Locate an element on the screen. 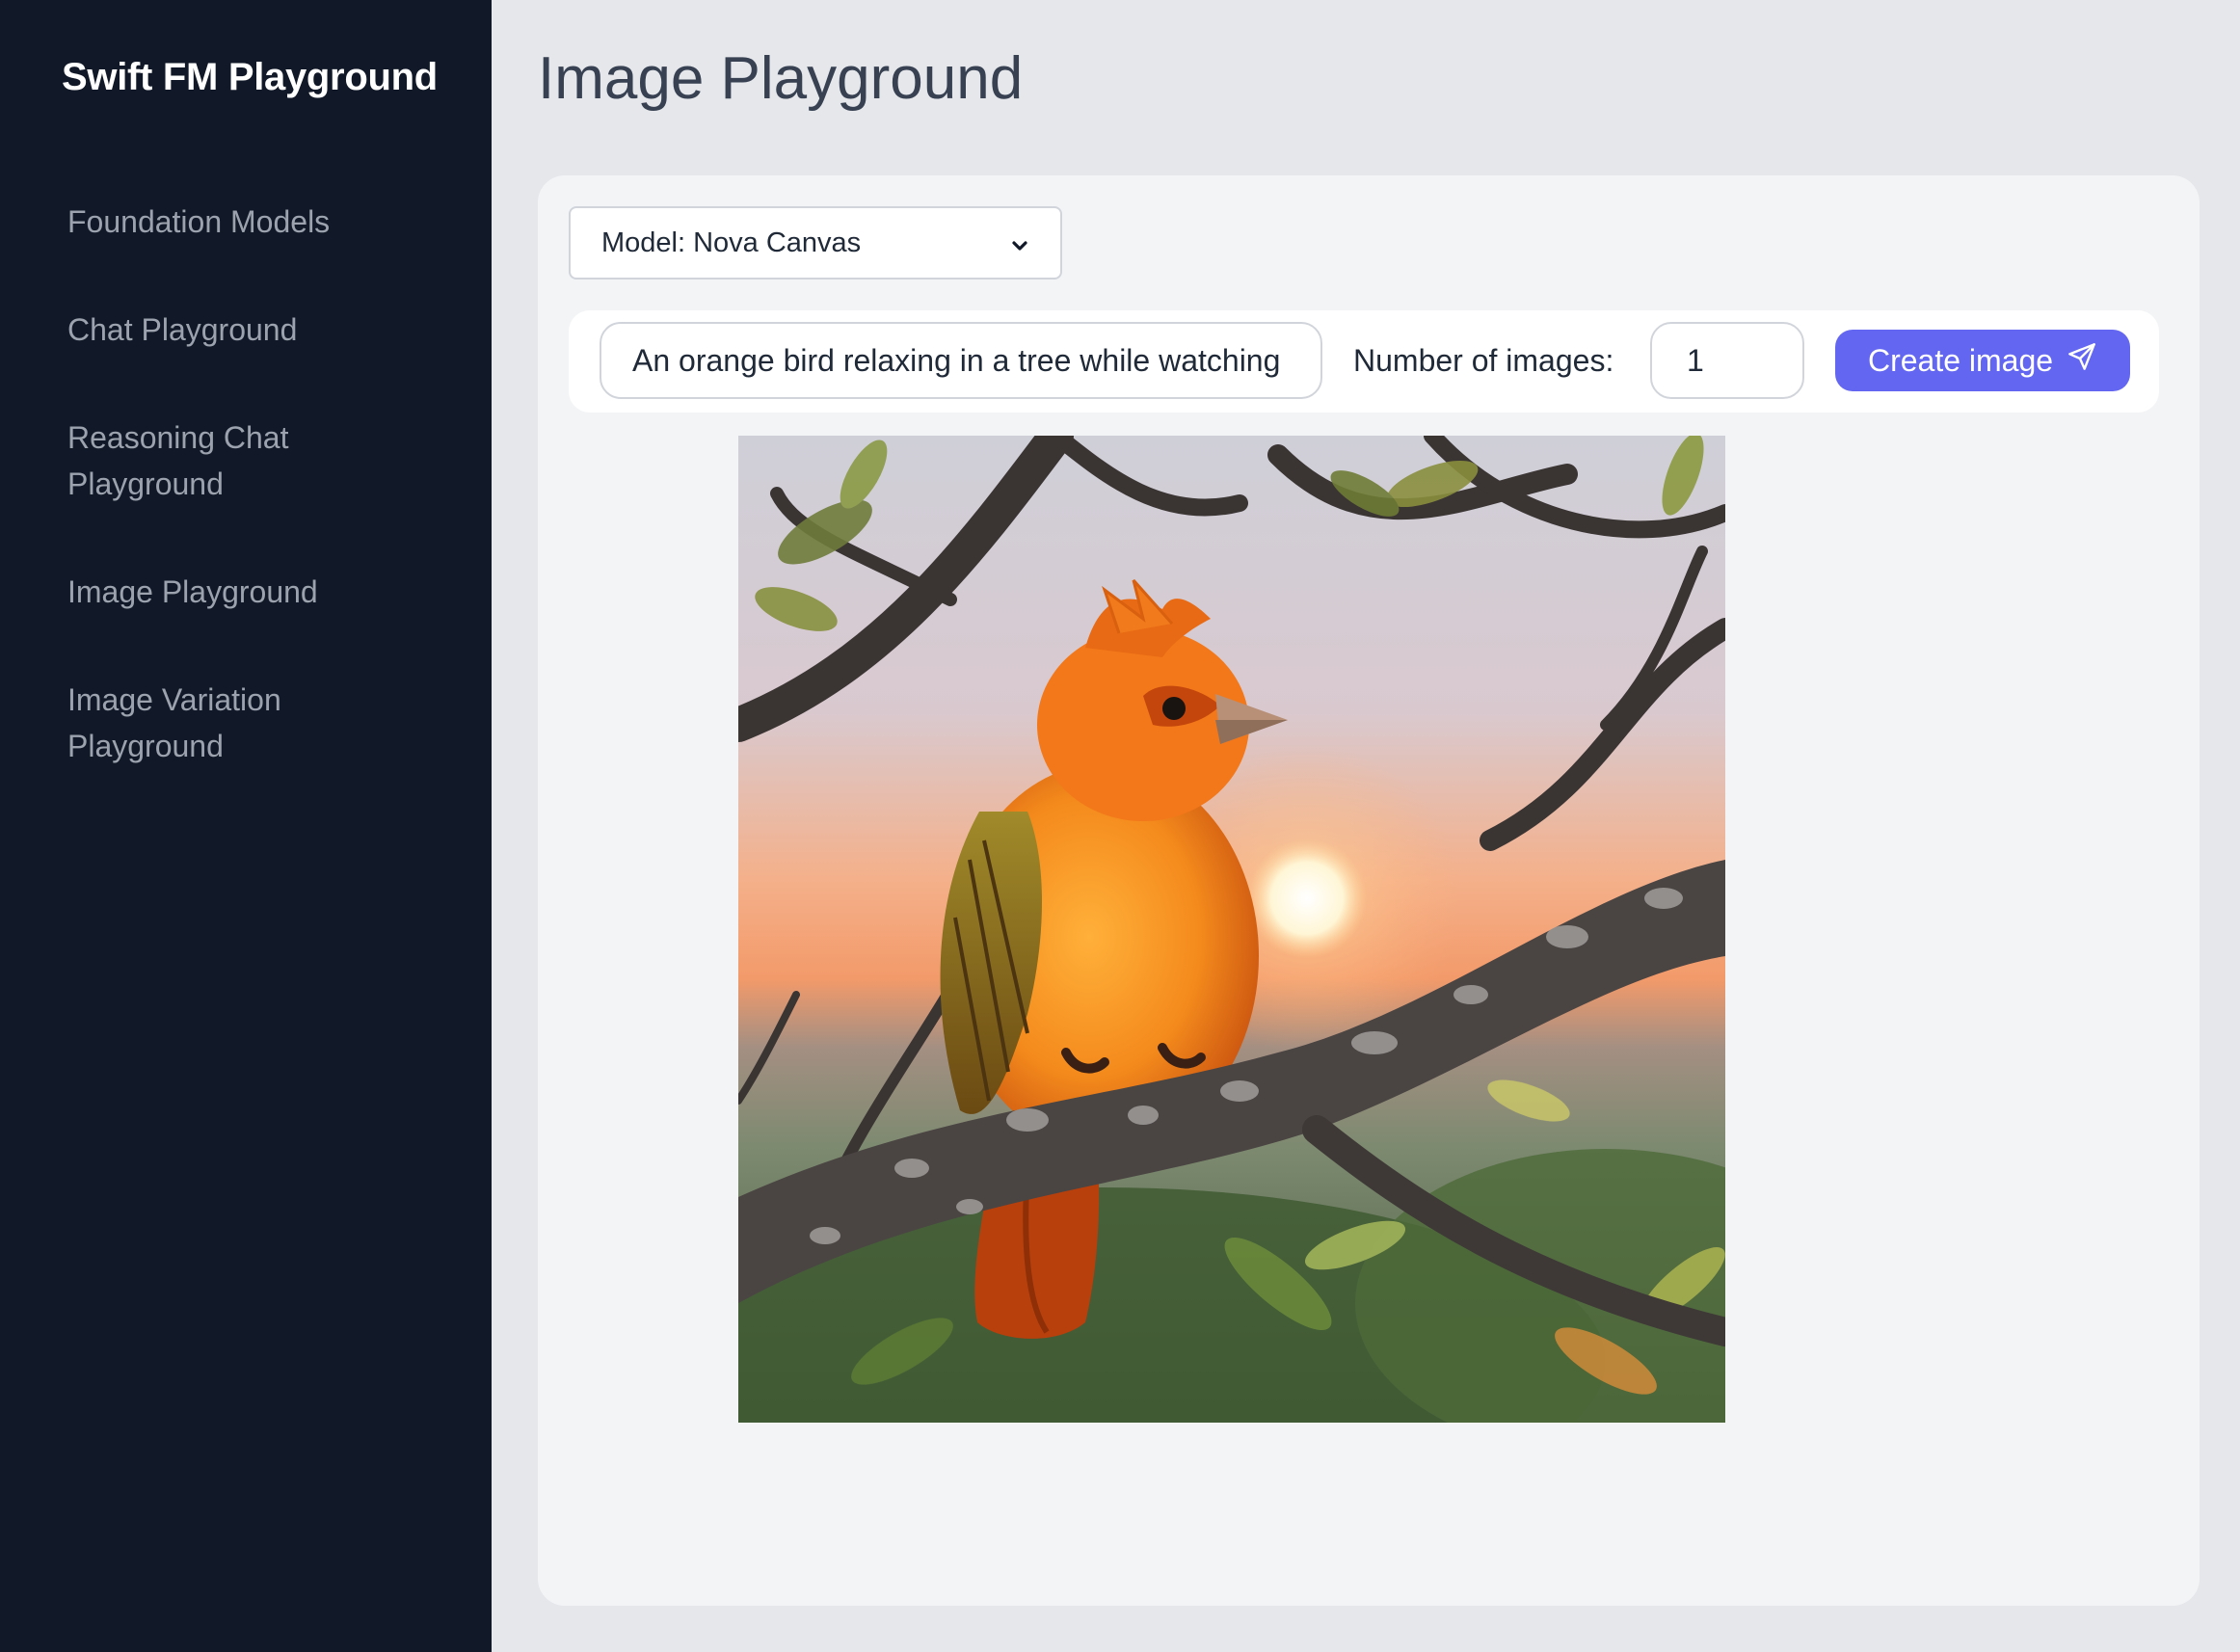  sidebar-item-image-playground: Image Playground is located at coordinates (260, 592).